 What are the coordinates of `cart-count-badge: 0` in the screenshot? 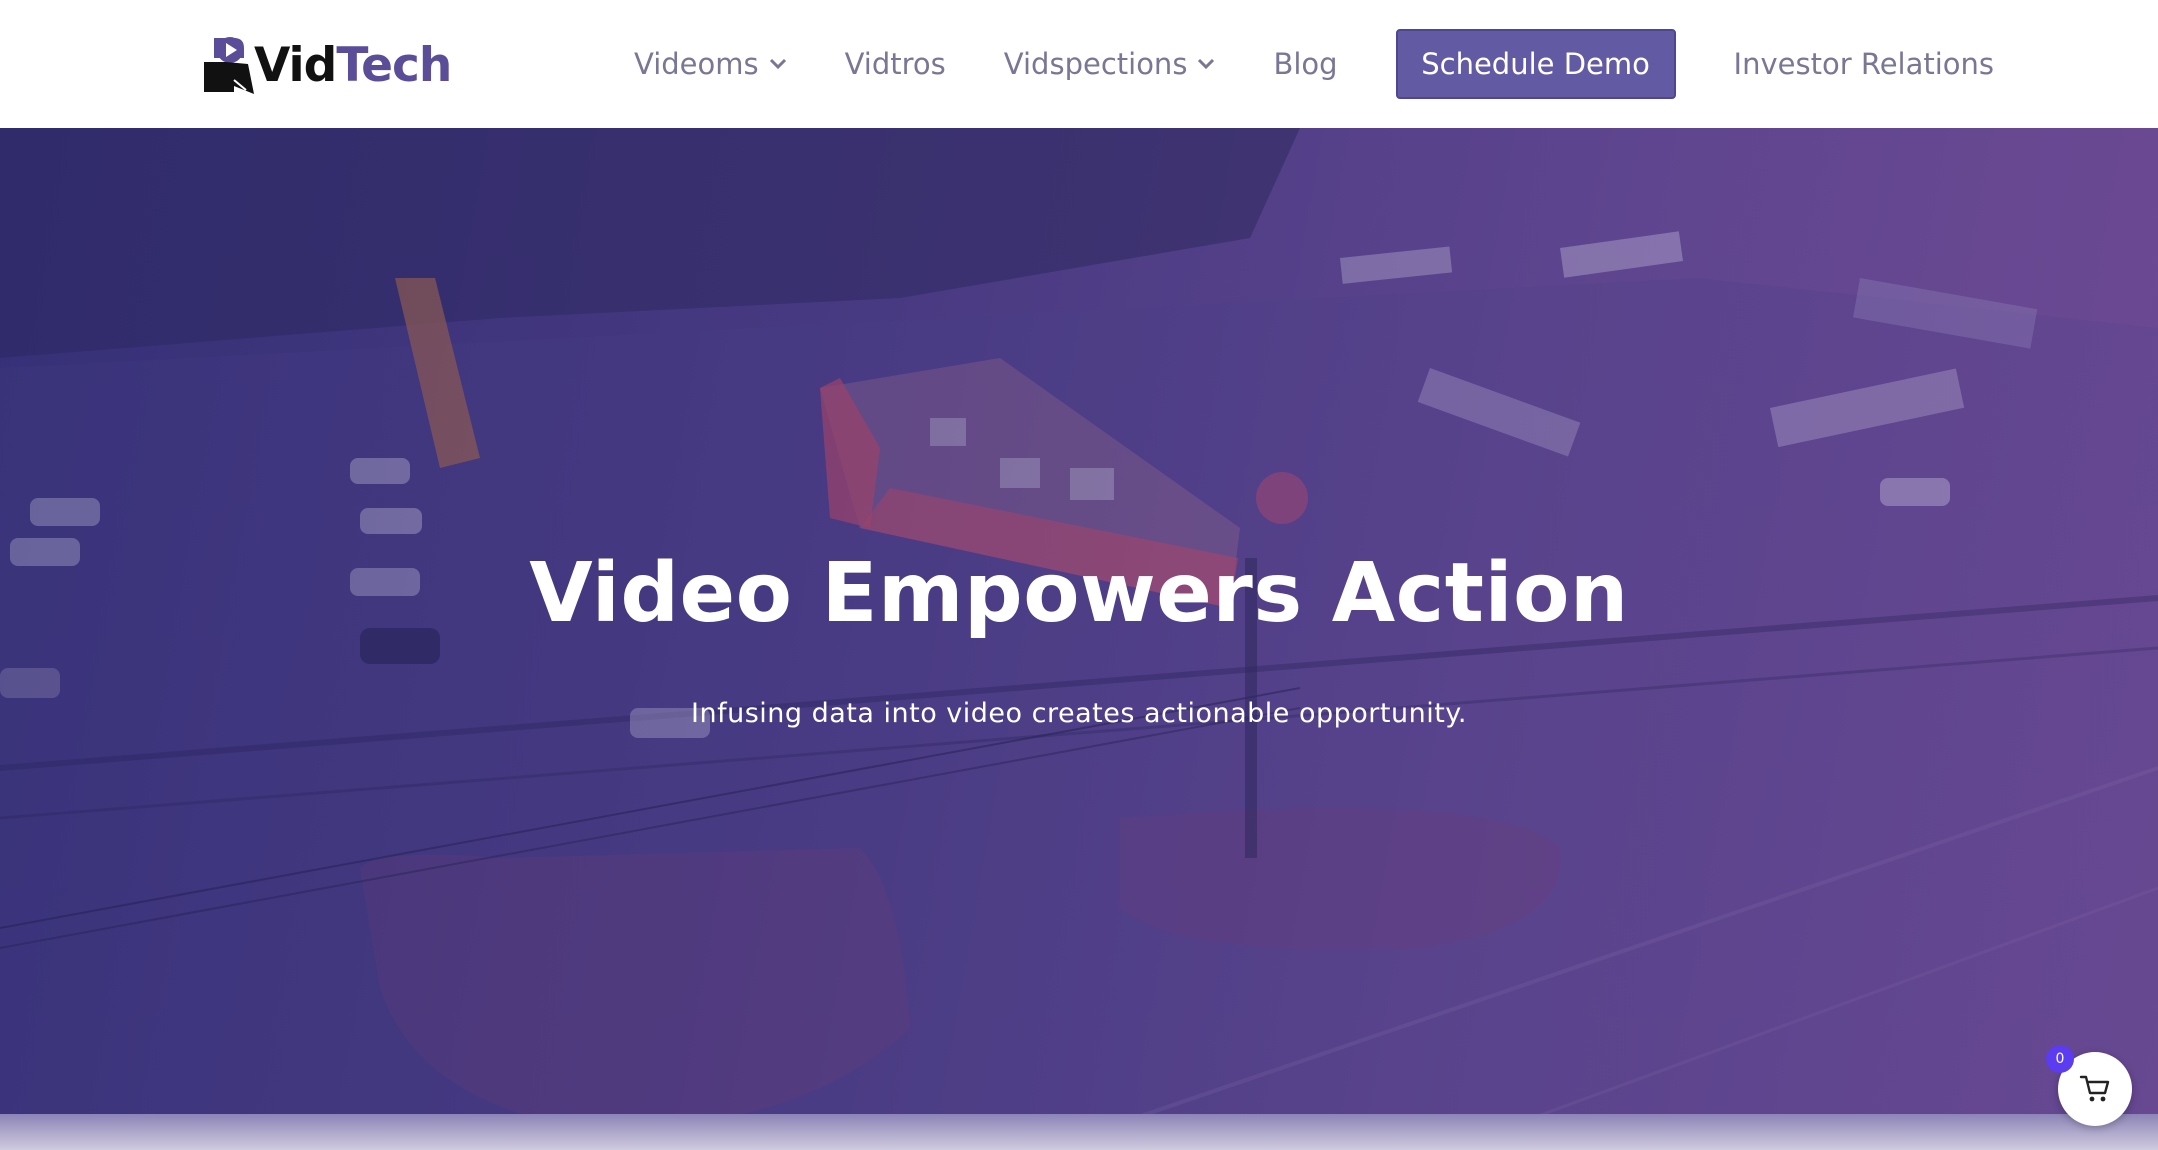 It's located at (2060, 1059).